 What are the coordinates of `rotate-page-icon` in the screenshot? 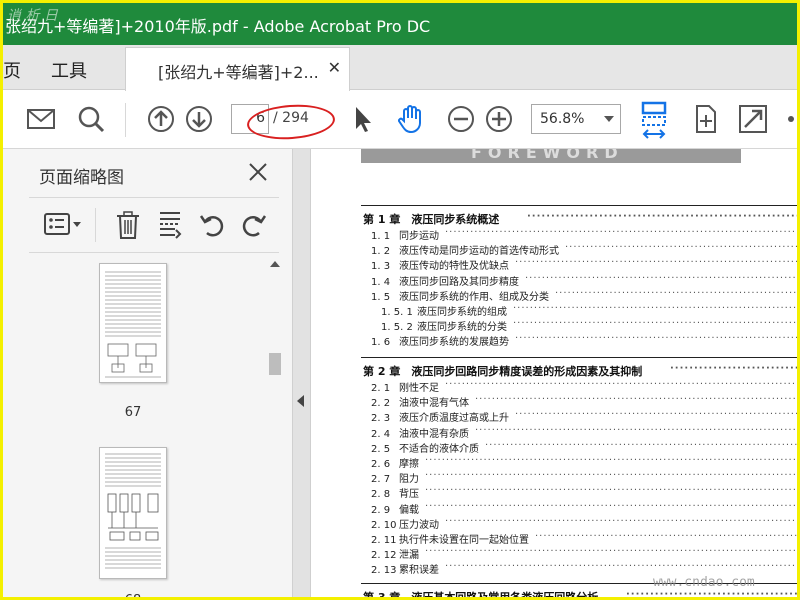 It's located at (705, 119).